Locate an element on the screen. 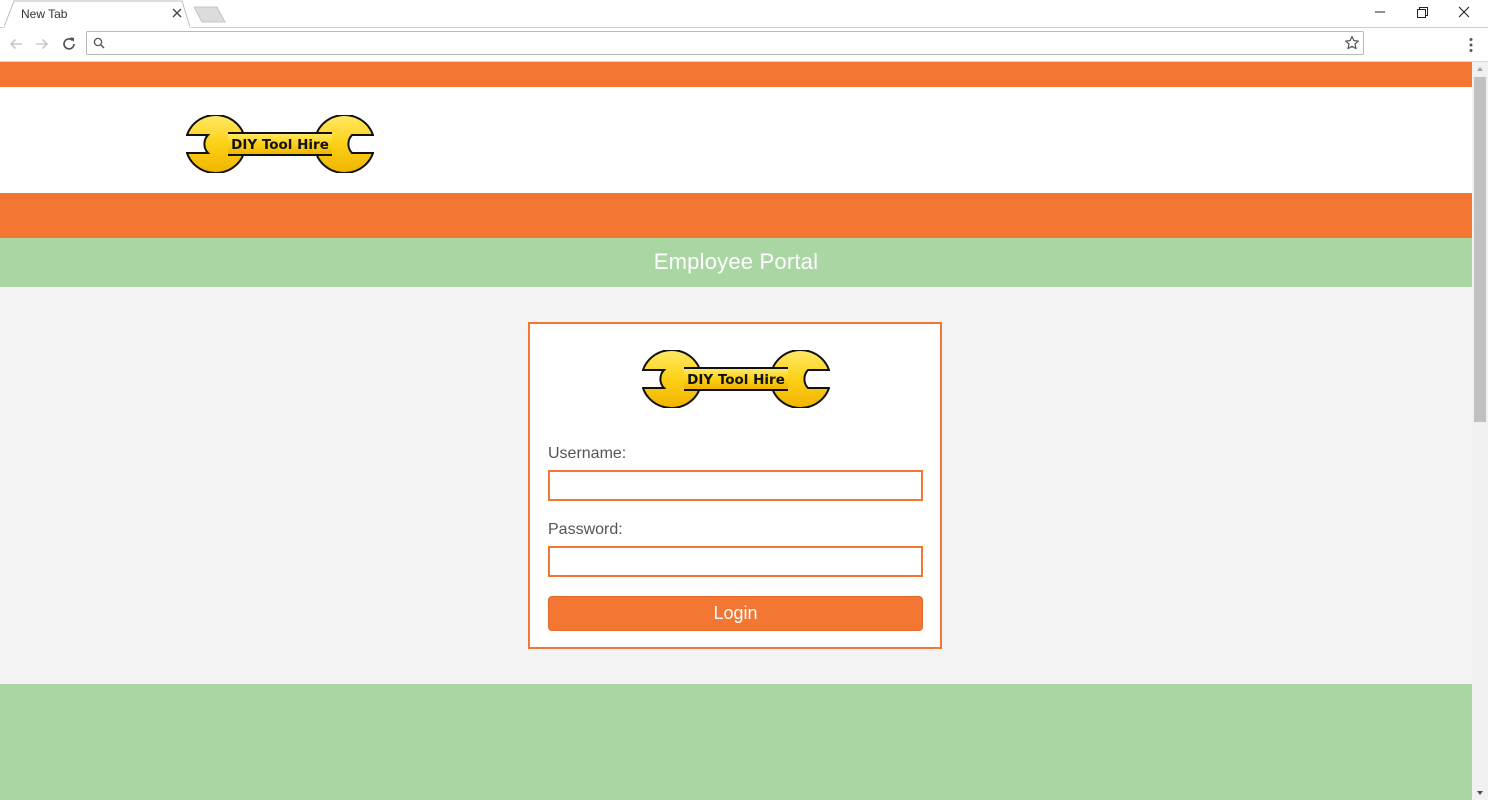 The width and height of the screenshot is (1488, 800). browser-tab-strip: New Tab is located at coordinates (744, 14).